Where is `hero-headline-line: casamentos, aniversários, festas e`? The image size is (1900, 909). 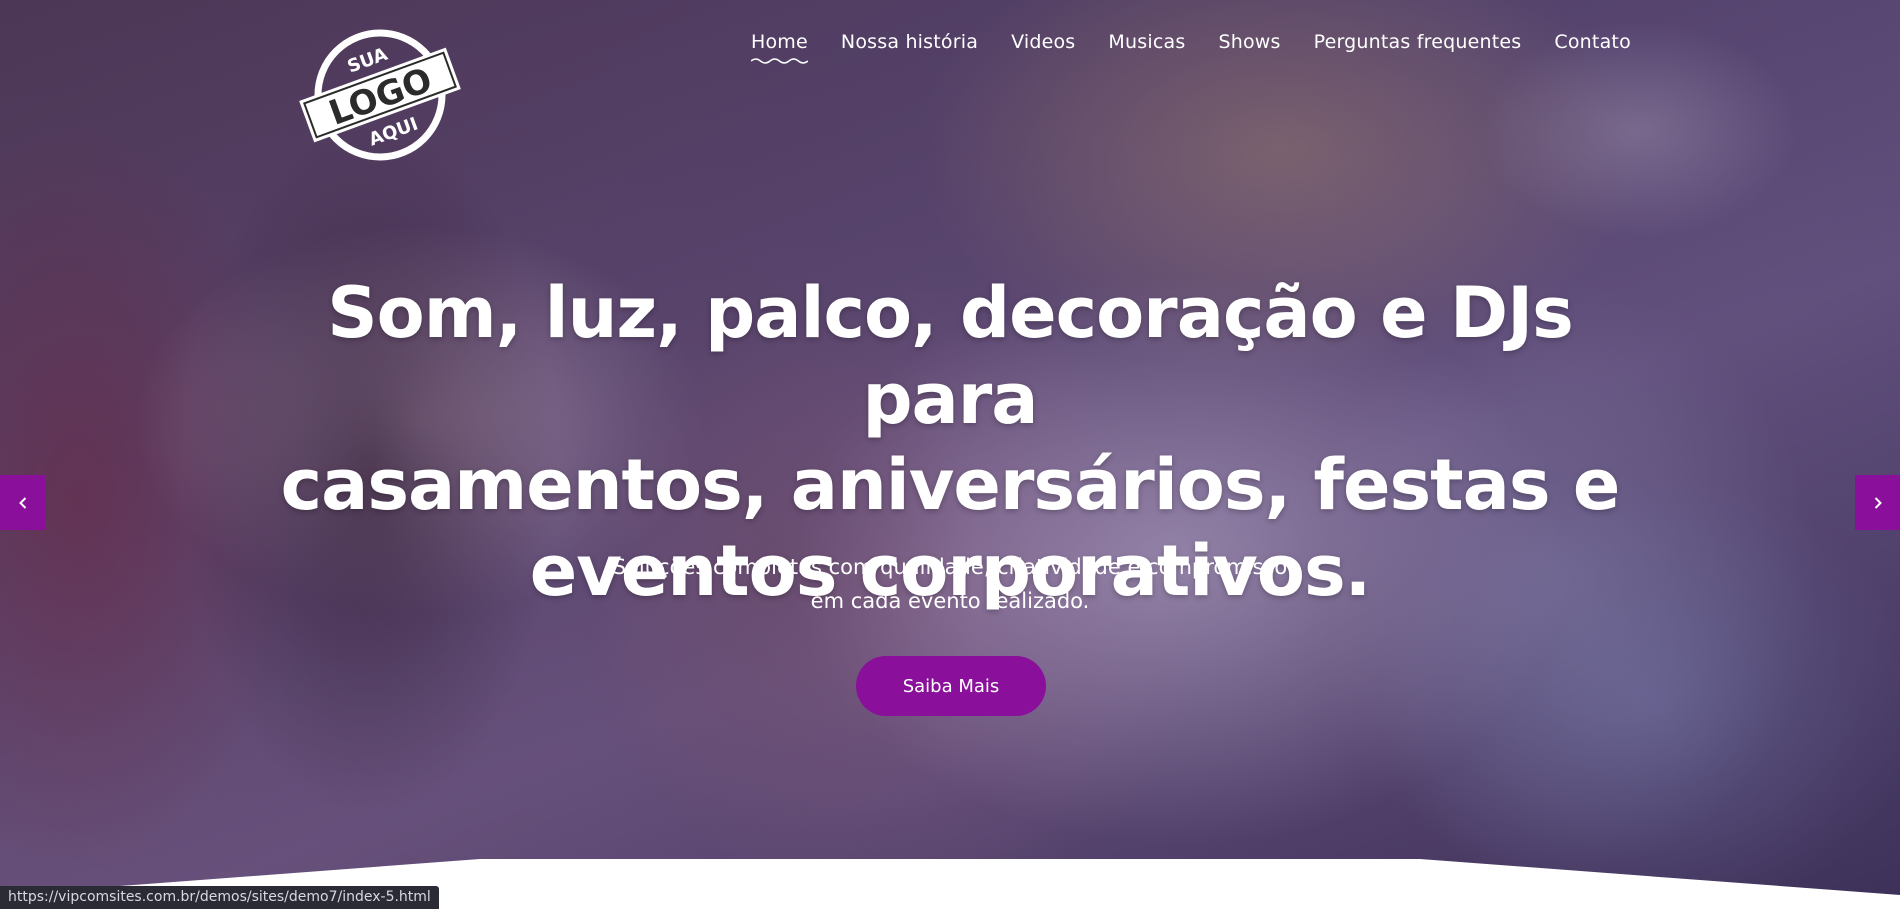 hero-headline-line: casamentos, aniversários, festas e is located at coordinates (950, 485).